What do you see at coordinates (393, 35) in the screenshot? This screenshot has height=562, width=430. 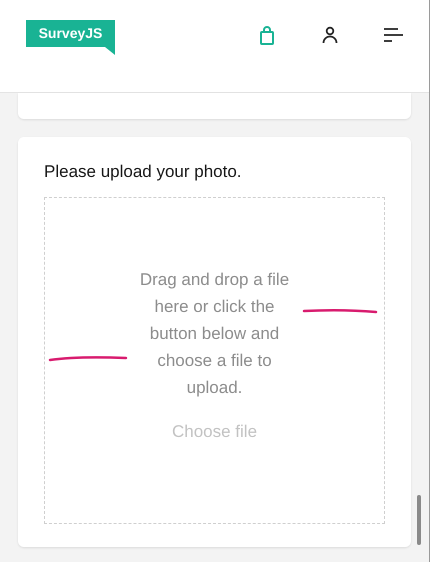 I see `menu-icon` at bounding box center [393, 35].